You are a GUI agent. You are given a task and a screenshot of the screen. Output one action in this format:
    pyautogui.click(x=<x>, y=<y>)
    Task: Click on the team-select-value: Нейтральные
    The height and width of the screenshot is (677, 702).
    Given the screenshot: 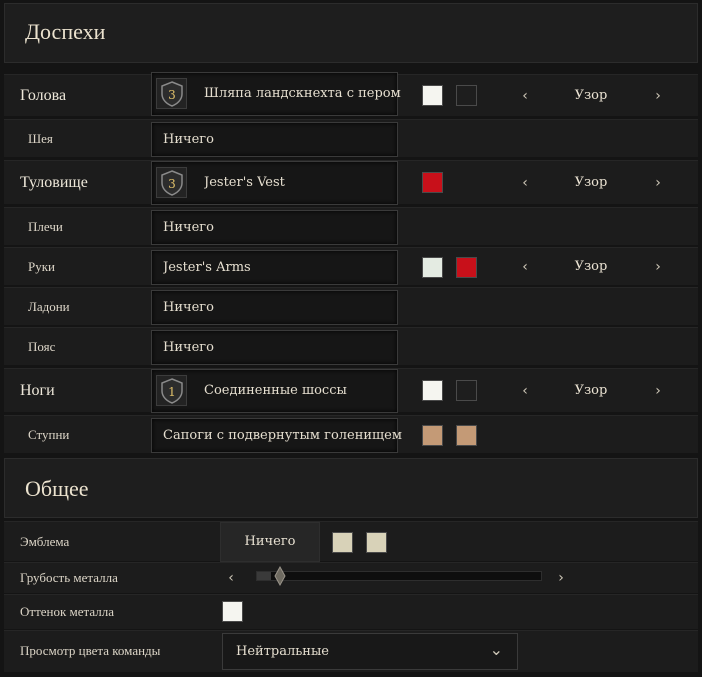 What is the action you would take?
    pyautogui.click(x=282, y=651)
    